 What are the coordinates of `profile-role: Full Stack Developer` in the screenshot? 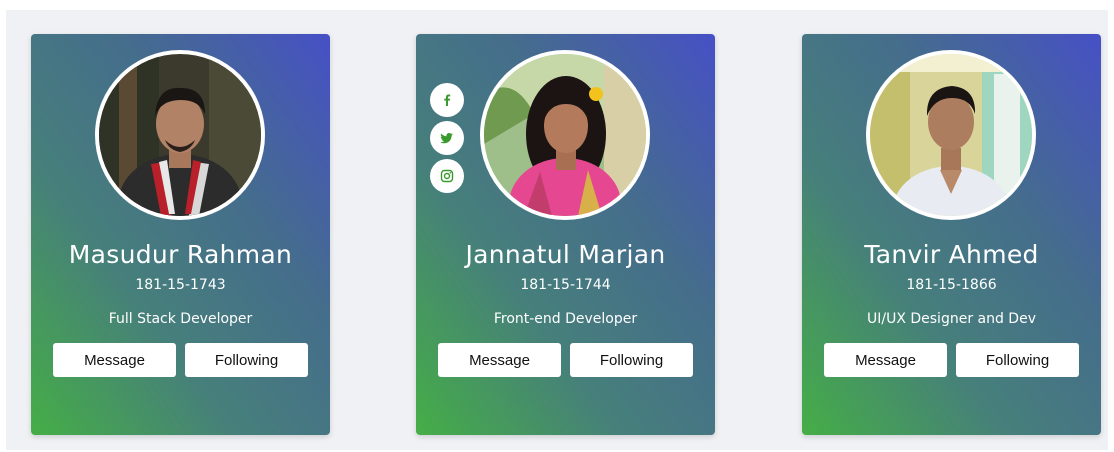 It's located at (180, 319).